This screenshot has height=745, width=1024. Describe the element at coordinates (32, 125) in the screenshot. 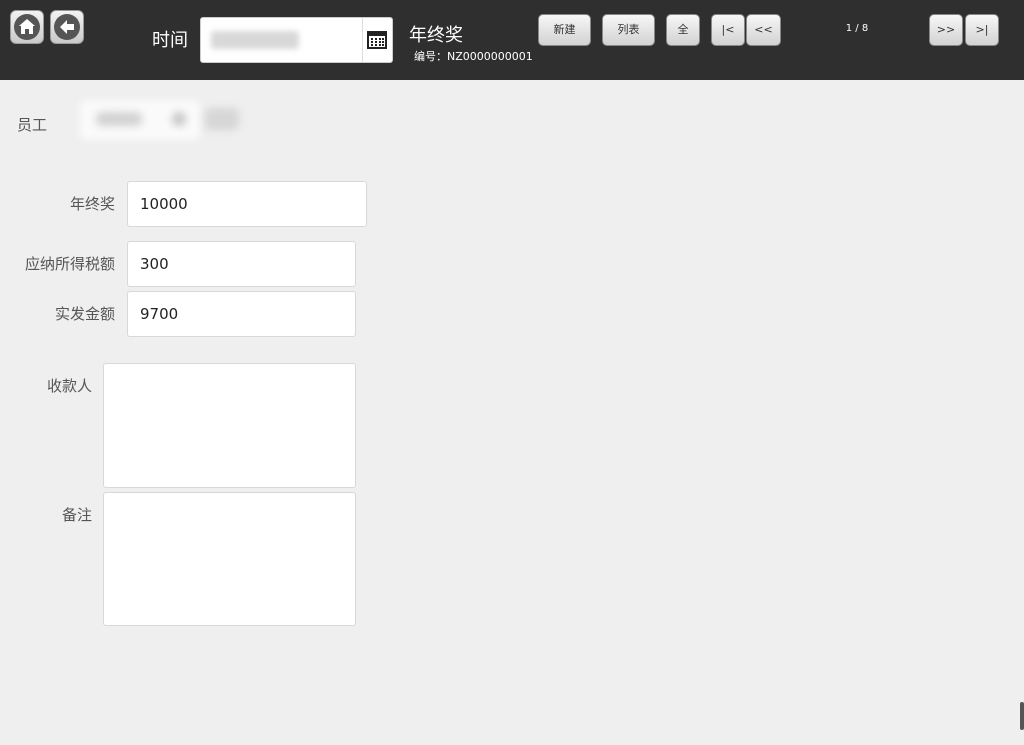

I see `employee-label: 员工` at that location.